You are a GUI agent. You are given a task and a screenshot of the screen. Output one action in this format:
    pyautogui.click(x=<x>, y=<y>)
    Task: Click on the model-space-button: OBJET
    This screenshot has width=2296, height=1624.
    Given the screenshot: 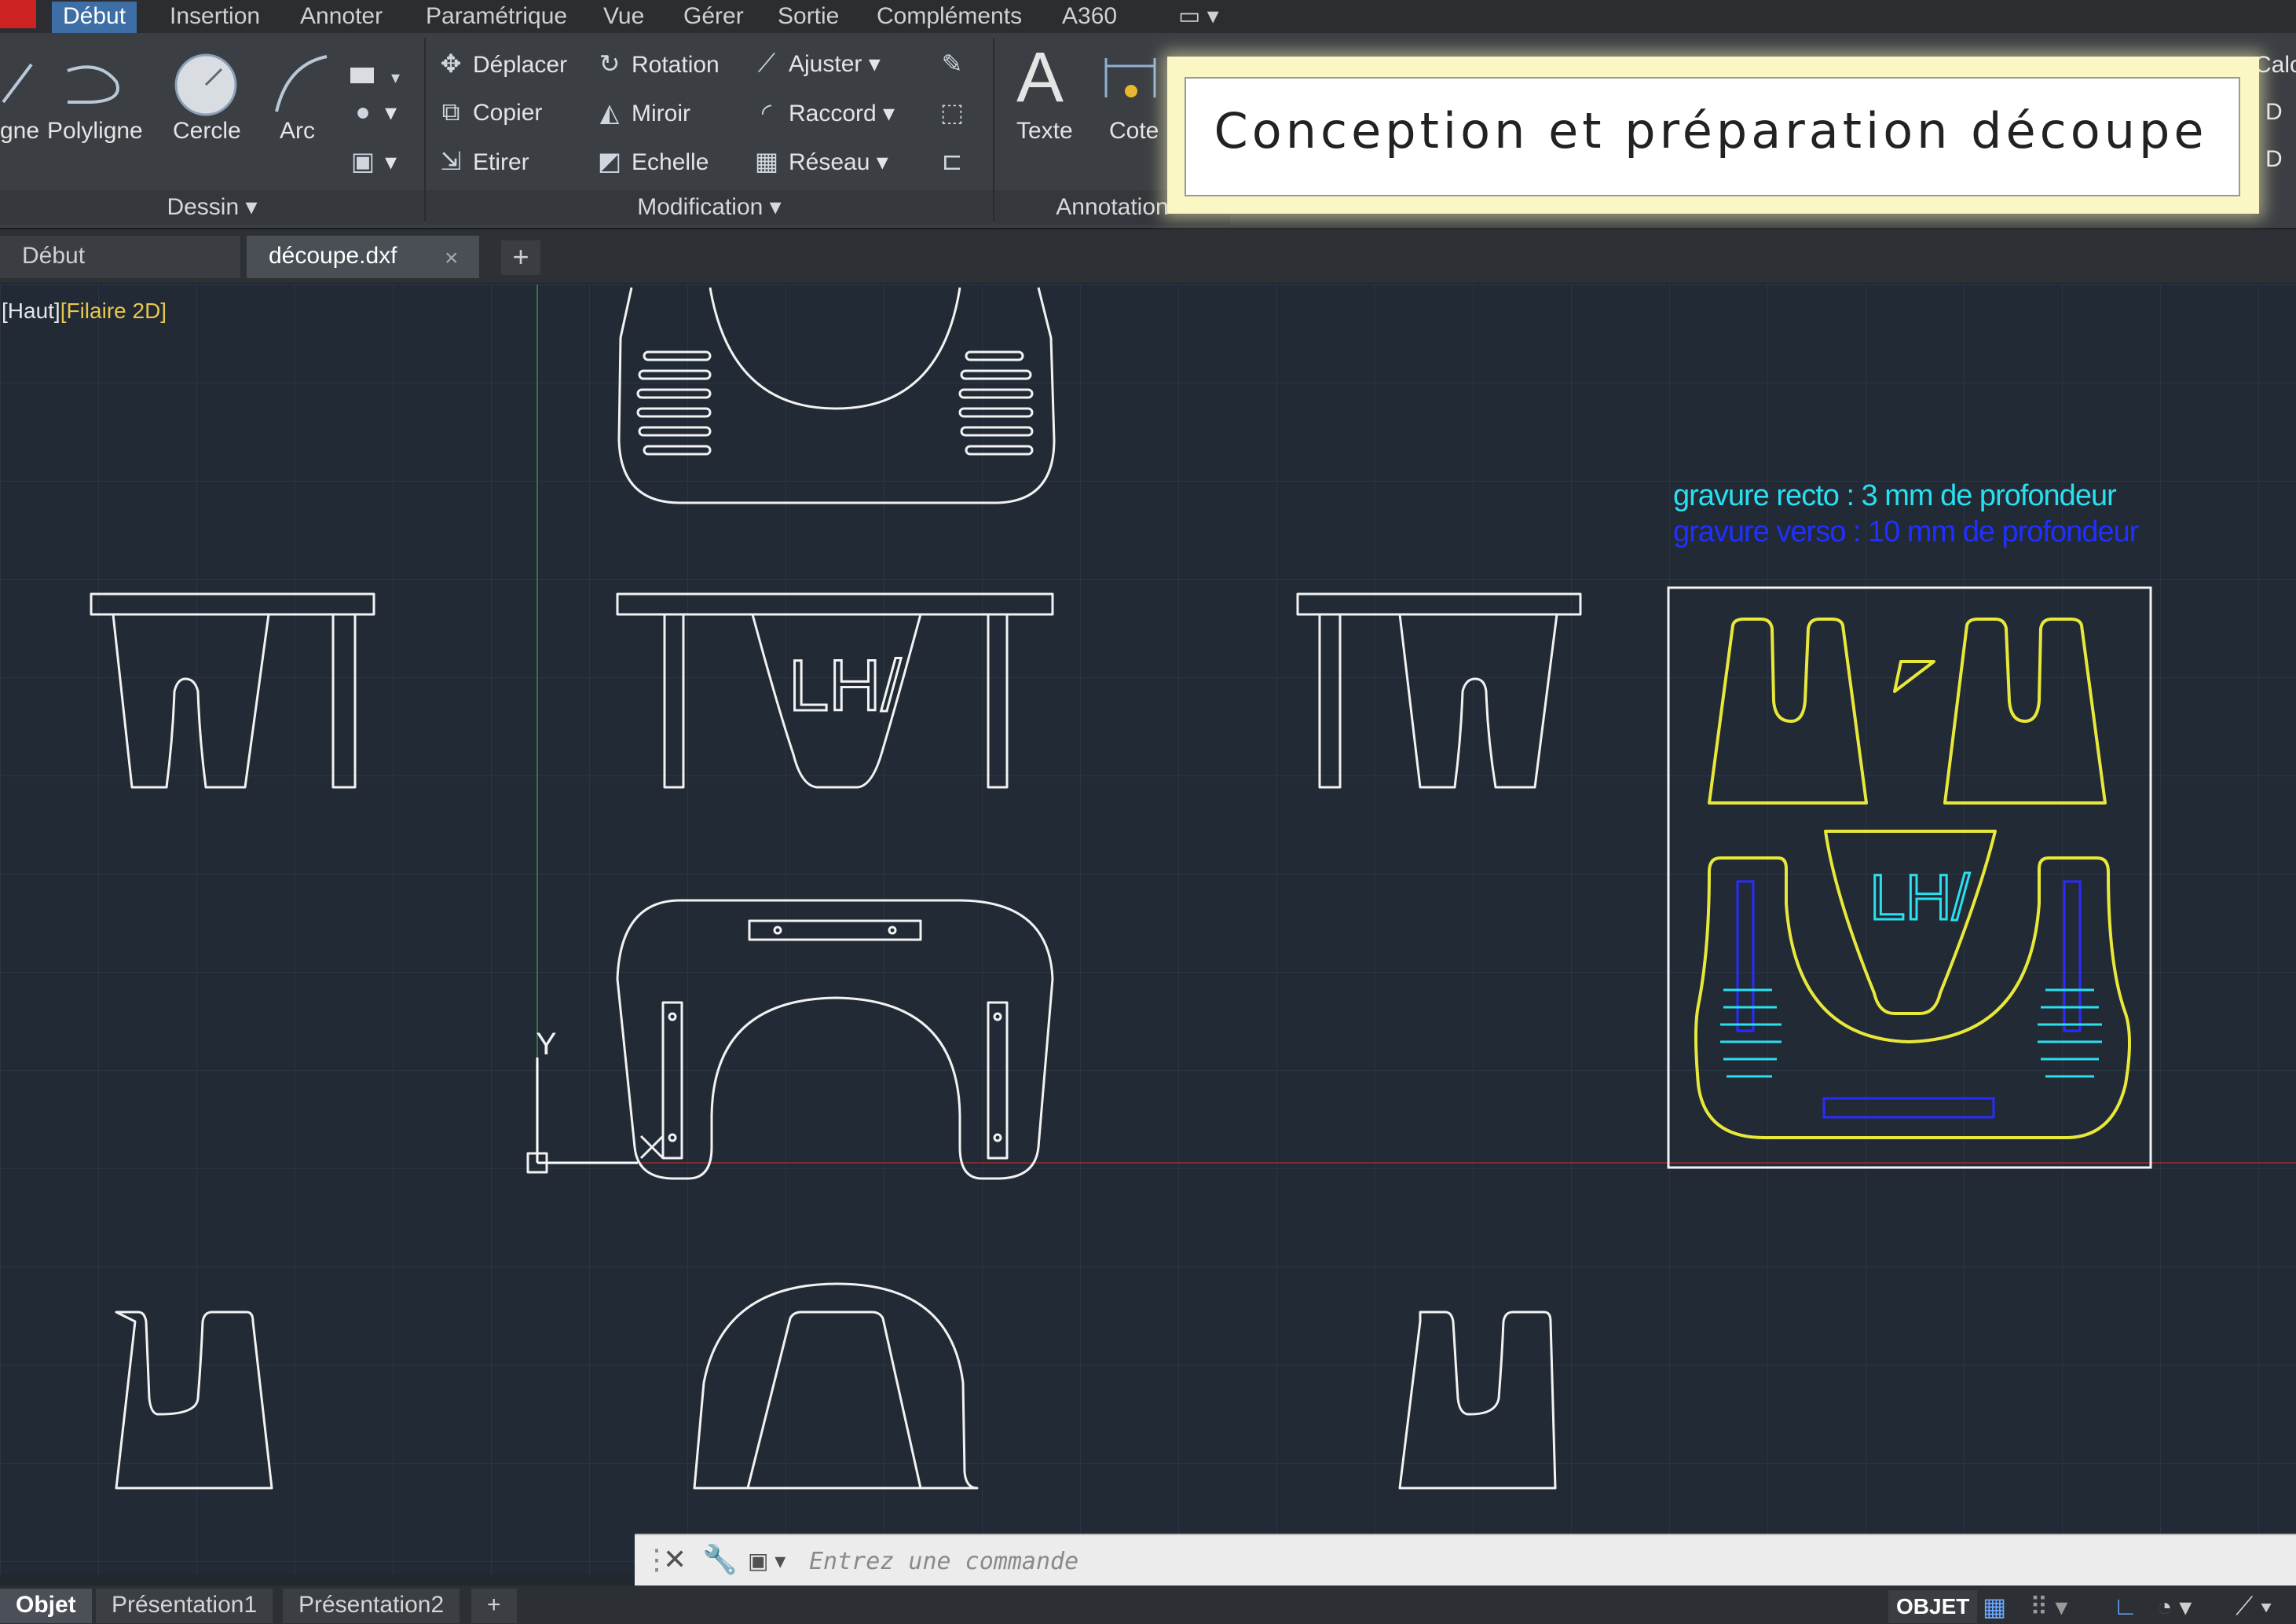 What is the action you would take?
    pyautogui.click(x=1933, y=1607)
    